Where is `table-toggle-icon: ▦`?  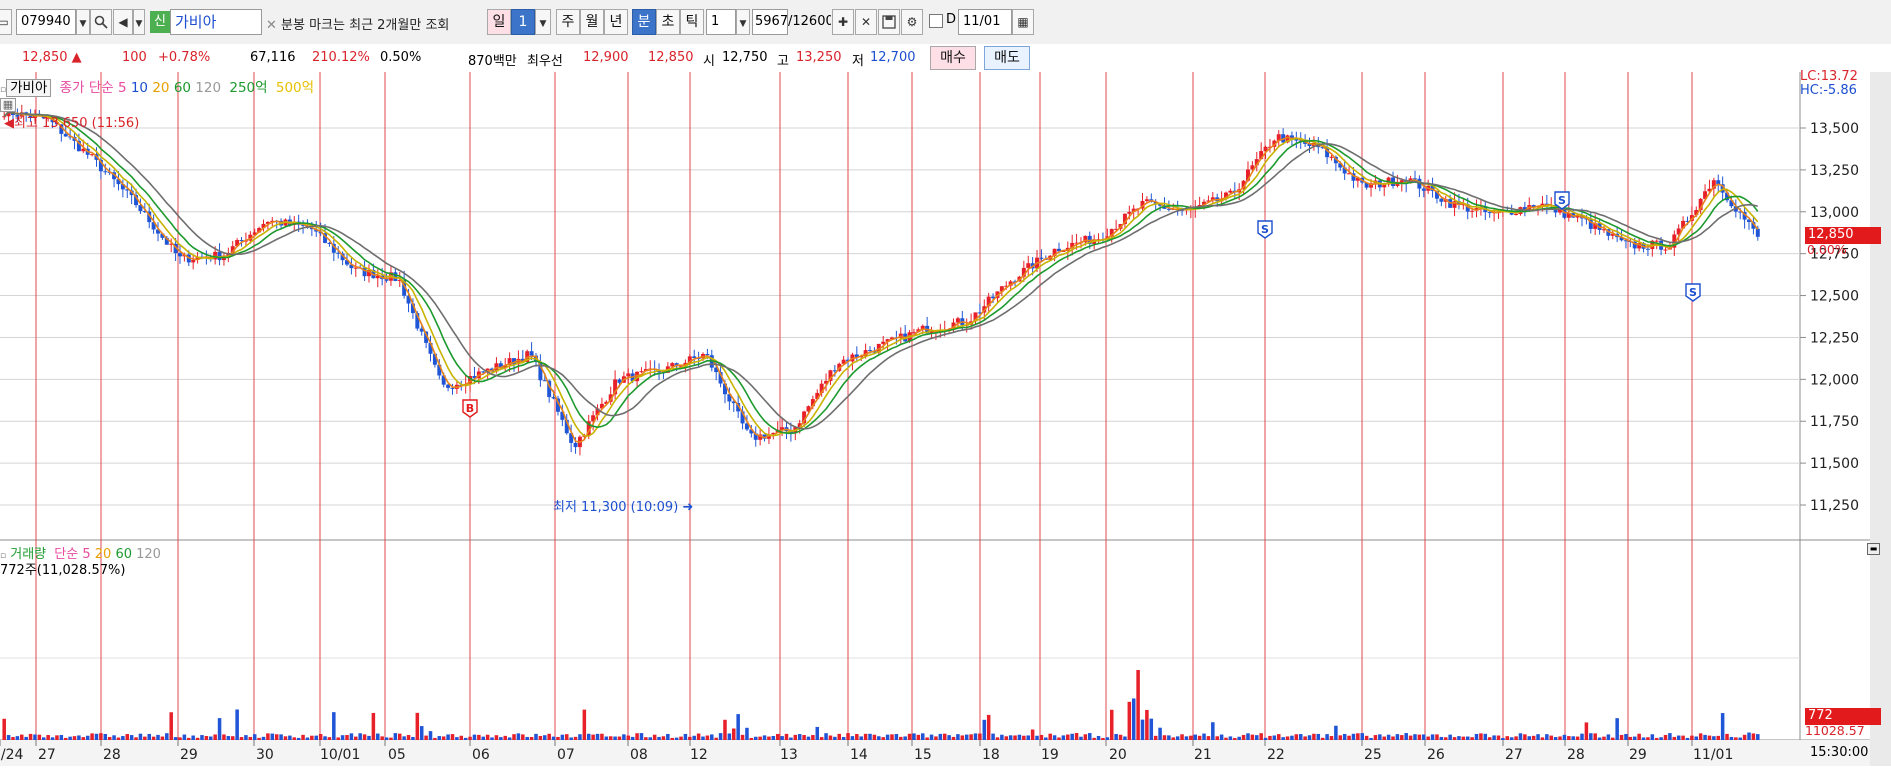 table-toggle-icon: ▦ is located at coordinates (8, 105).